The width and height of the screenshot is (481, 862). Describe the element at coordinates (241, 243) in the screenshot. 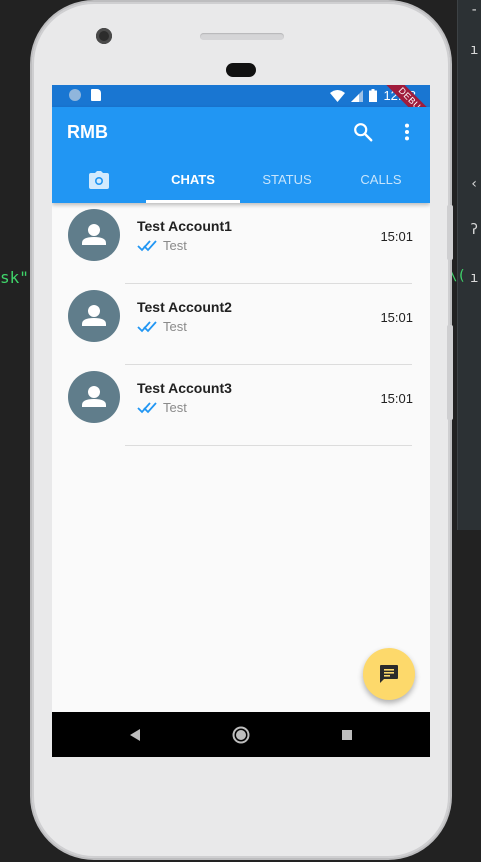

I see `chat-list-item: Test Account1 Test 15:01` at that location.